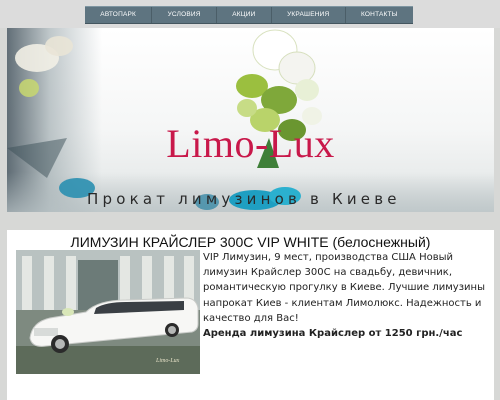  What do you see at coordinates (168, 361) in the screenshot?
I see `photo-watermark: Limo-Lux` at bounding box center [168, 361].